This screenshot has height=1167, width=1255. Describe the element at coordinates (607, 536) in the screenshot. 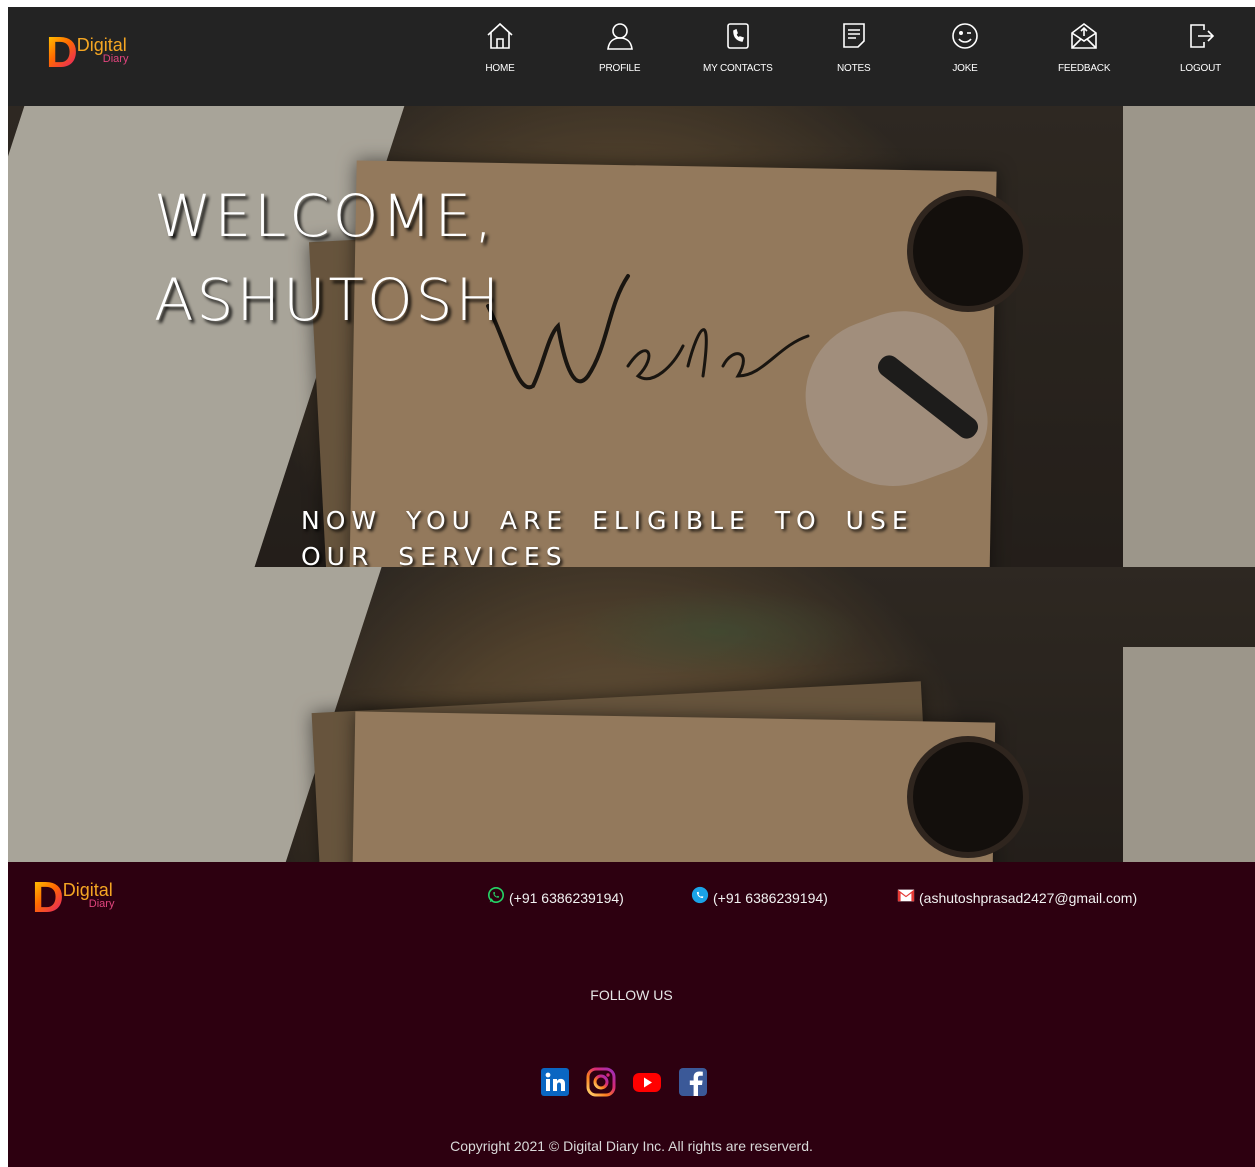

I see `welcome-subtitle: NOW YOU ARE ELIGIBLE TO USE OUR SERVICES` at that location.